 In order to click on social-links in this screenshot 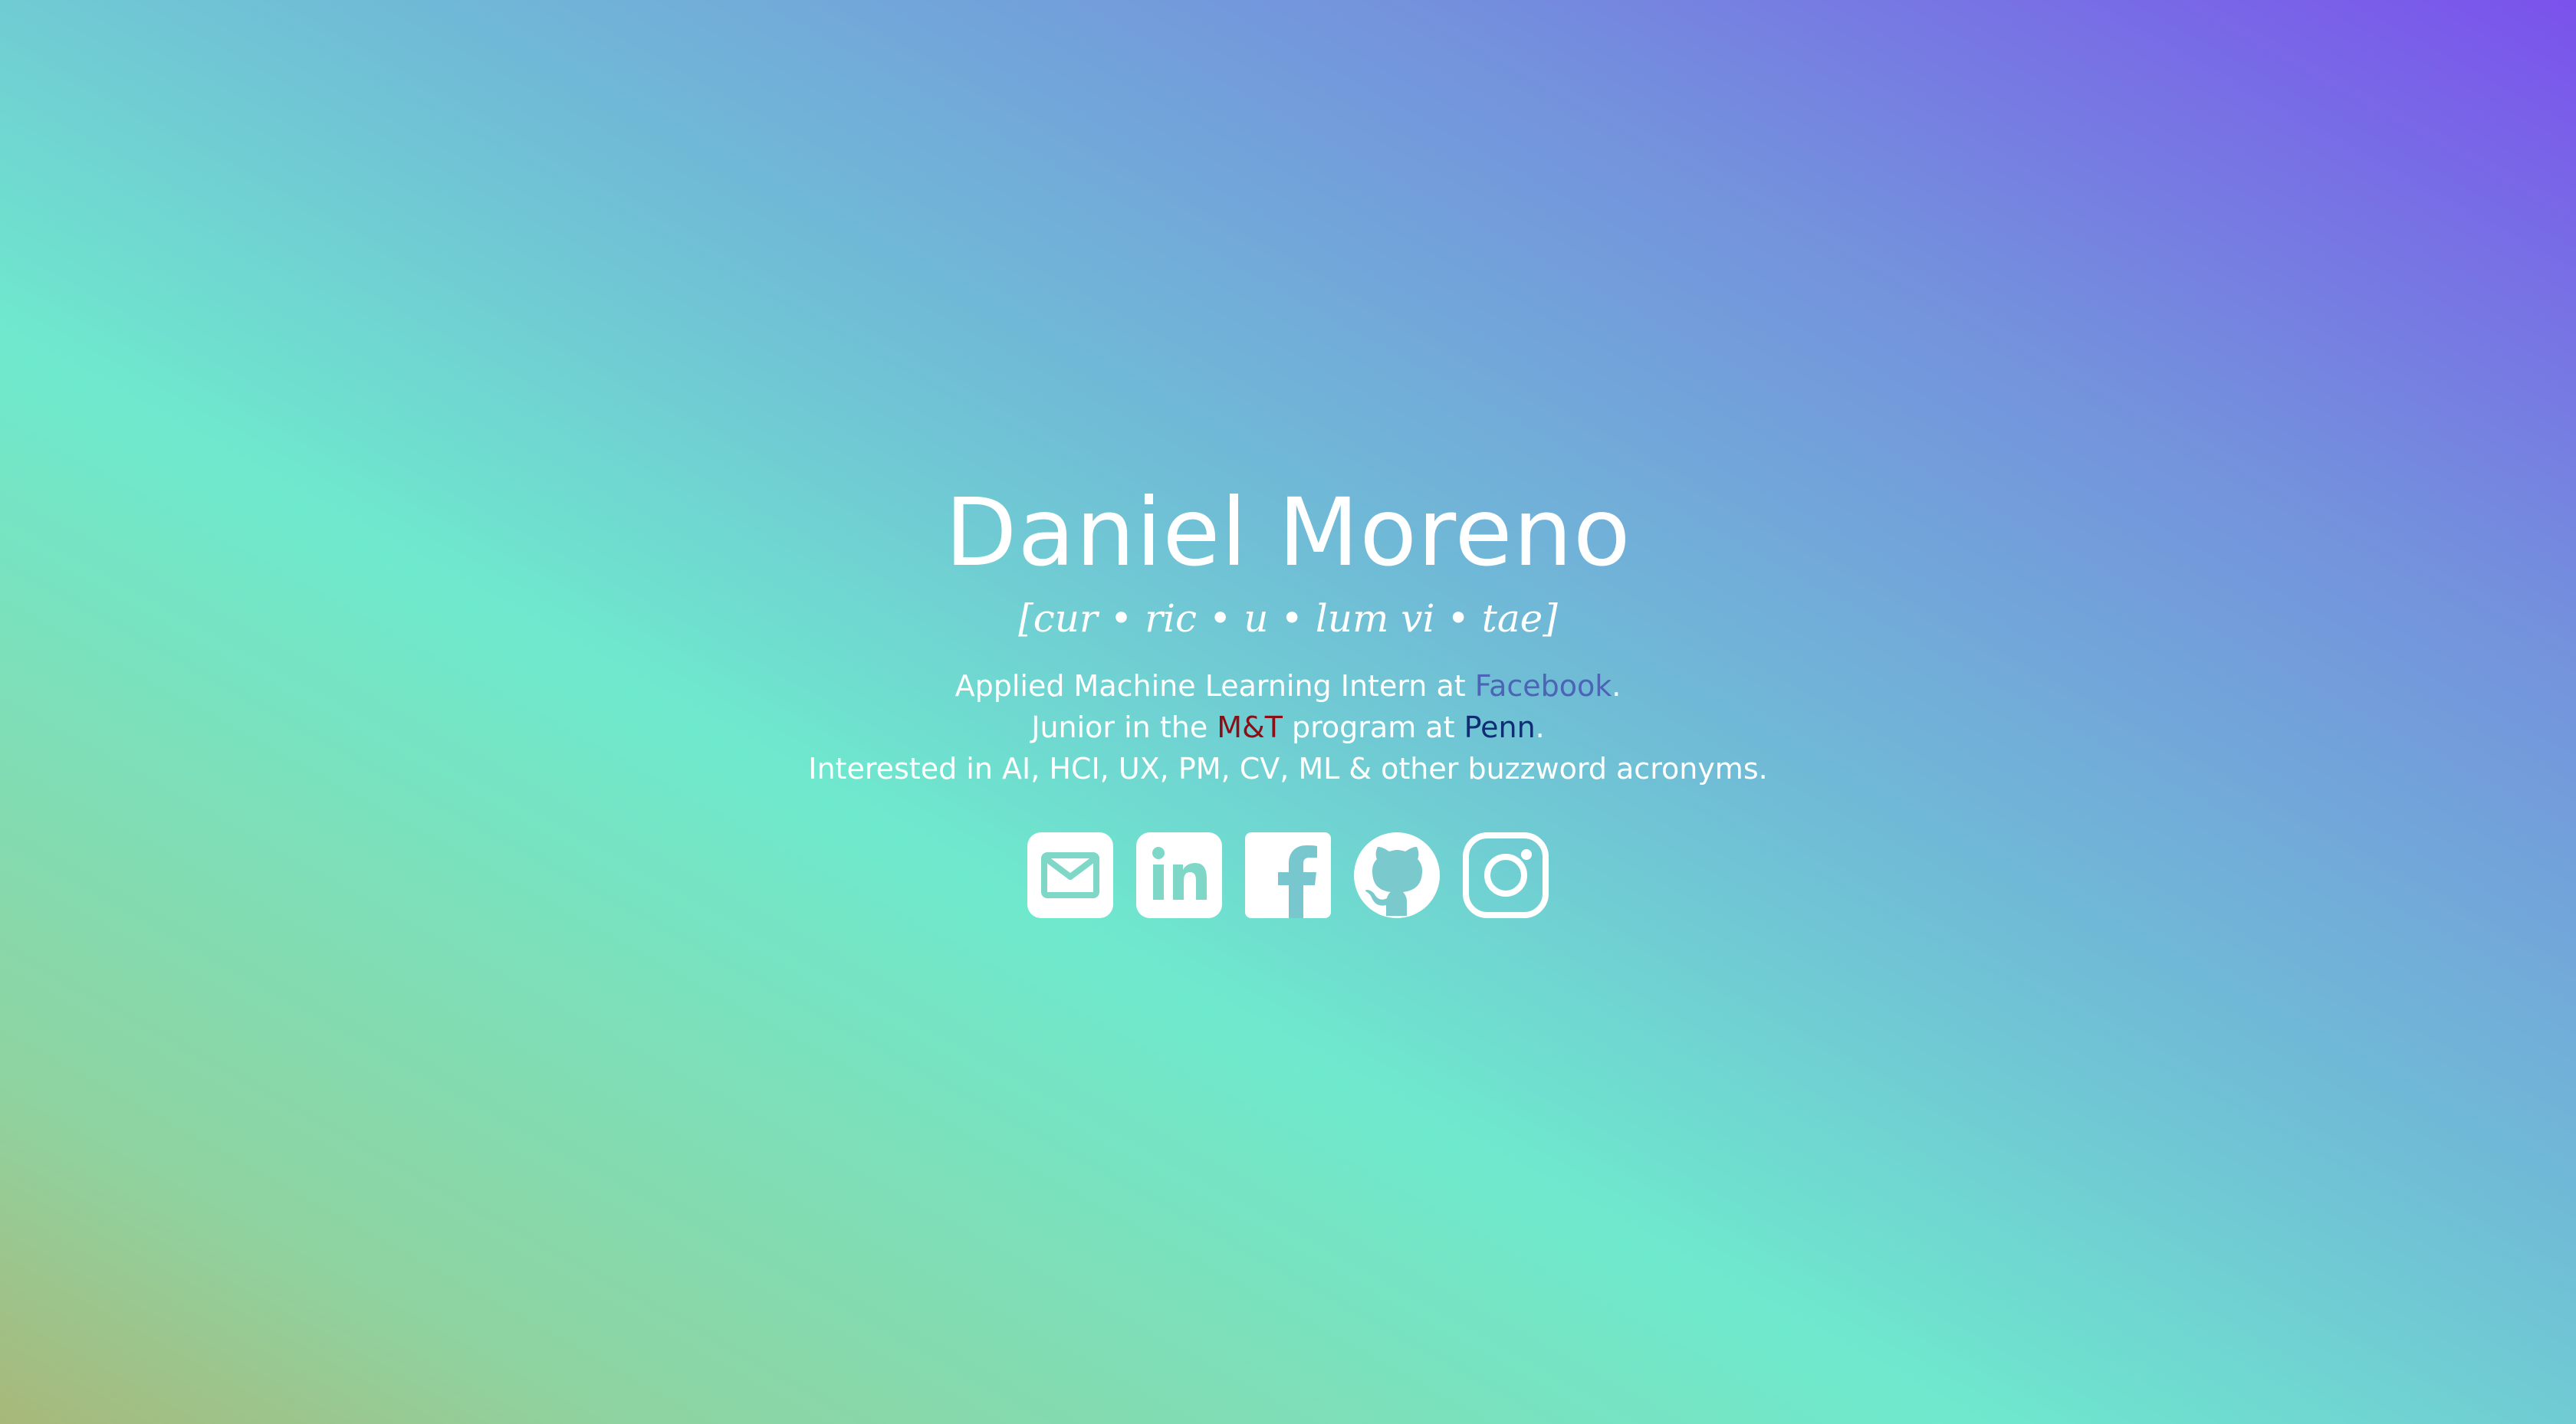, I will do `click(1288, 875)`.